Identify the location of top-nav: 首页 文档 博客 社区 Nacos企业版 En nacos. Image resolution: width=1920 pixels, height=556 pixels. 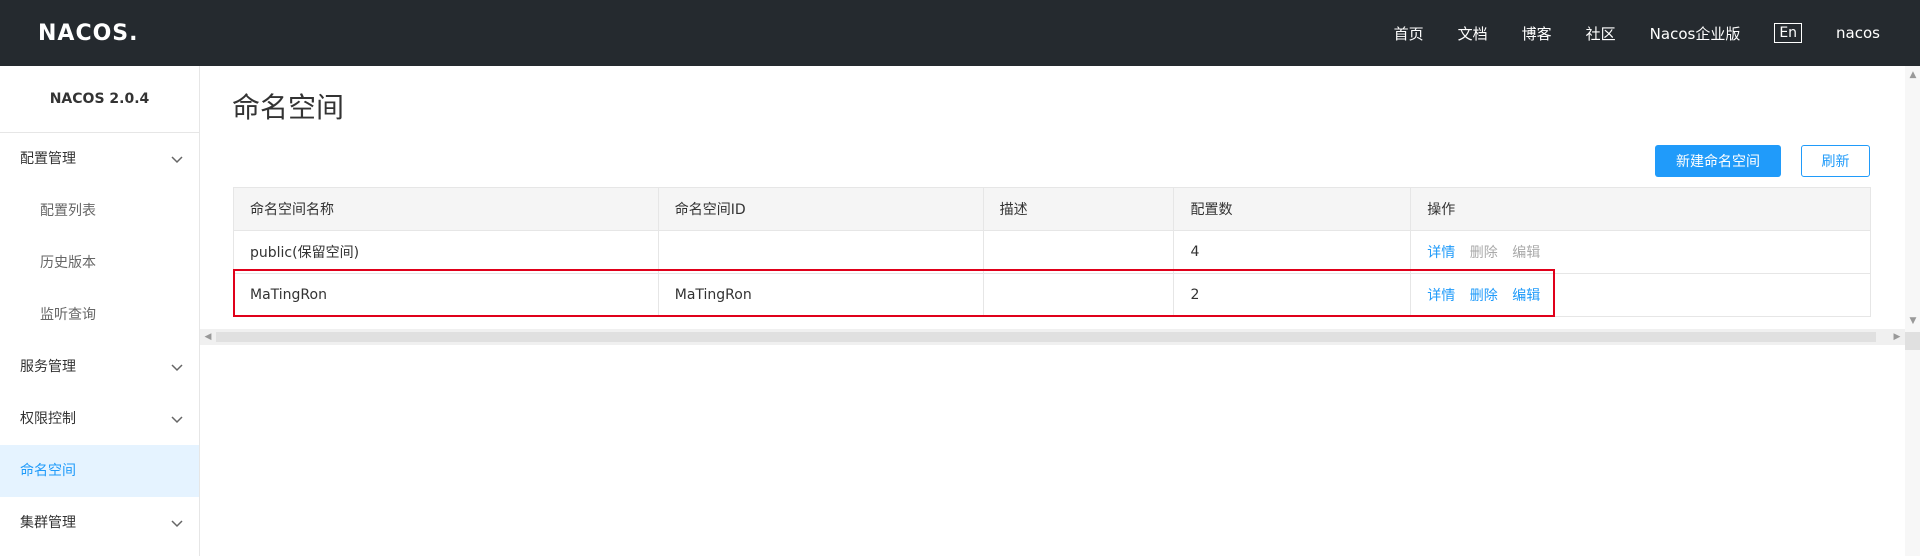
(1640, 33).